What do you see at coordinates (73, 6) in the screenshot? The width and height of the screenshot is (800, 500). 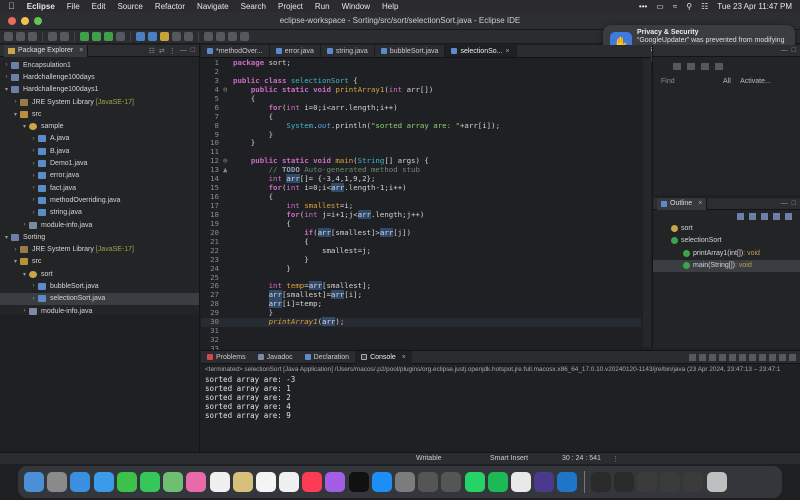 I see `menu-file: File` at bounding box center [73, 6].